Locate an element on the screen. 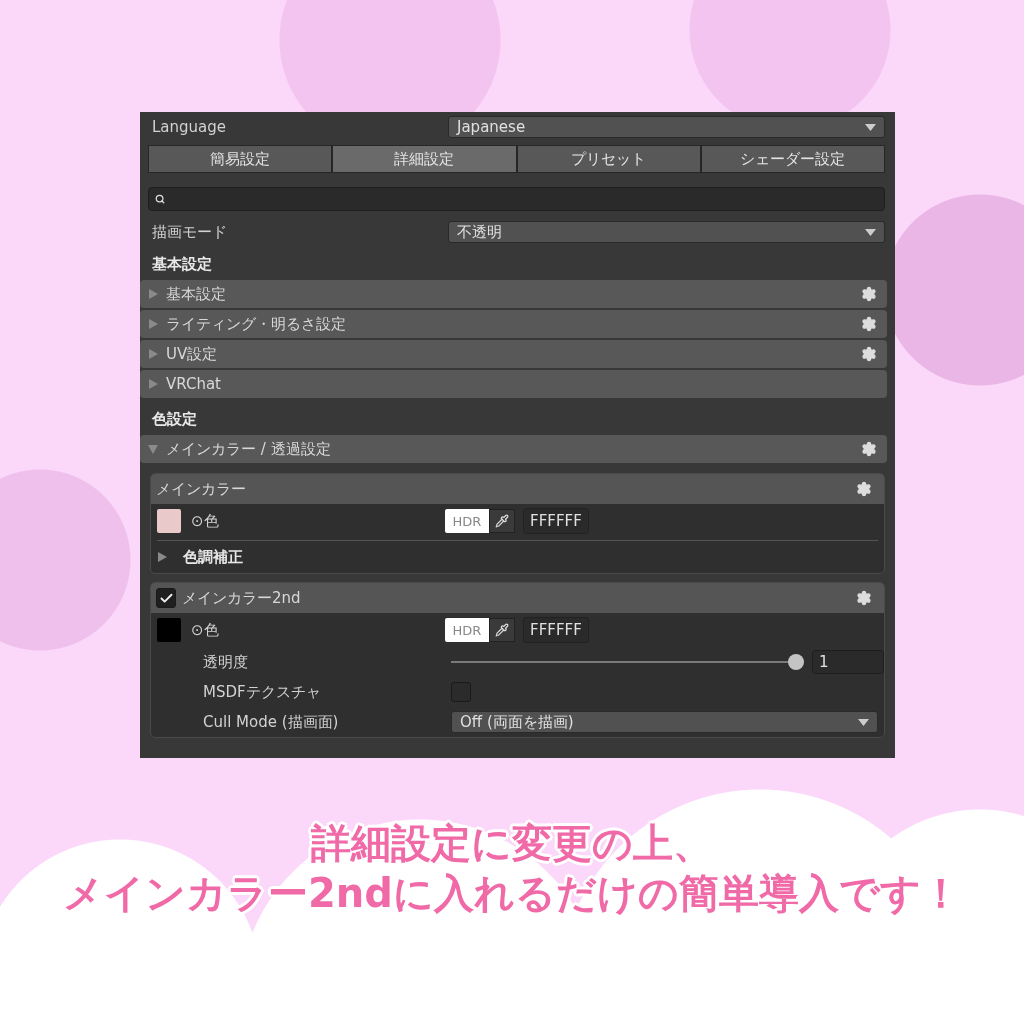 This screenshot has width=1024, height=1024. texture-thumbnail is located at coordinates (169, 630).